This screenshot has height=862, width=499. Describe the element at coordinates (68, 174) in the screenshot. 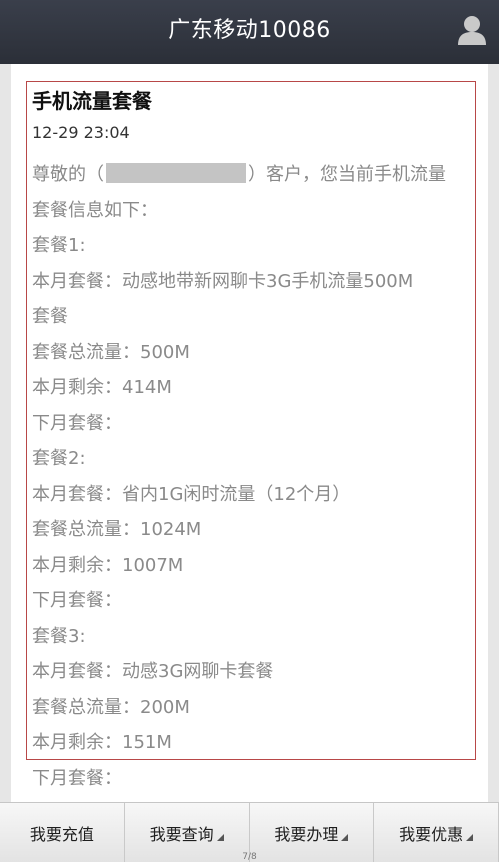

I see `greeting-prefix: 尊敬的（` at that location.